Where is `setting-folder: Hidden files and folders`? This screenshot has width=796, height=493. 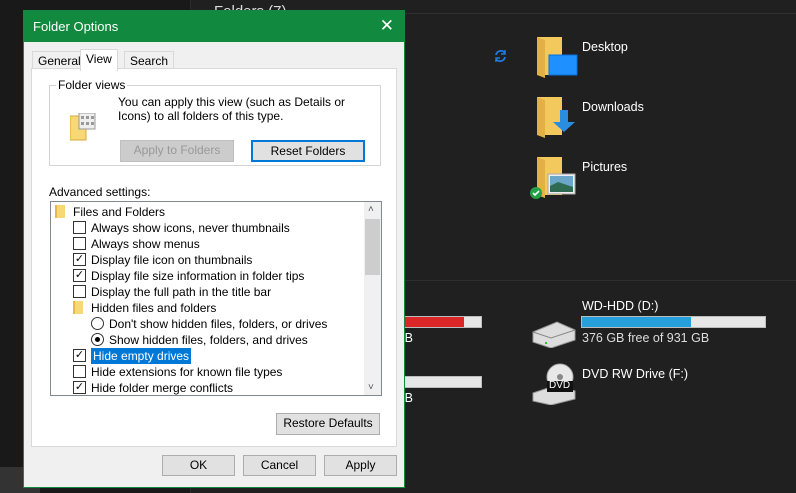 setting-folder: Hidden files and folders is located at coordinates (144, 308).